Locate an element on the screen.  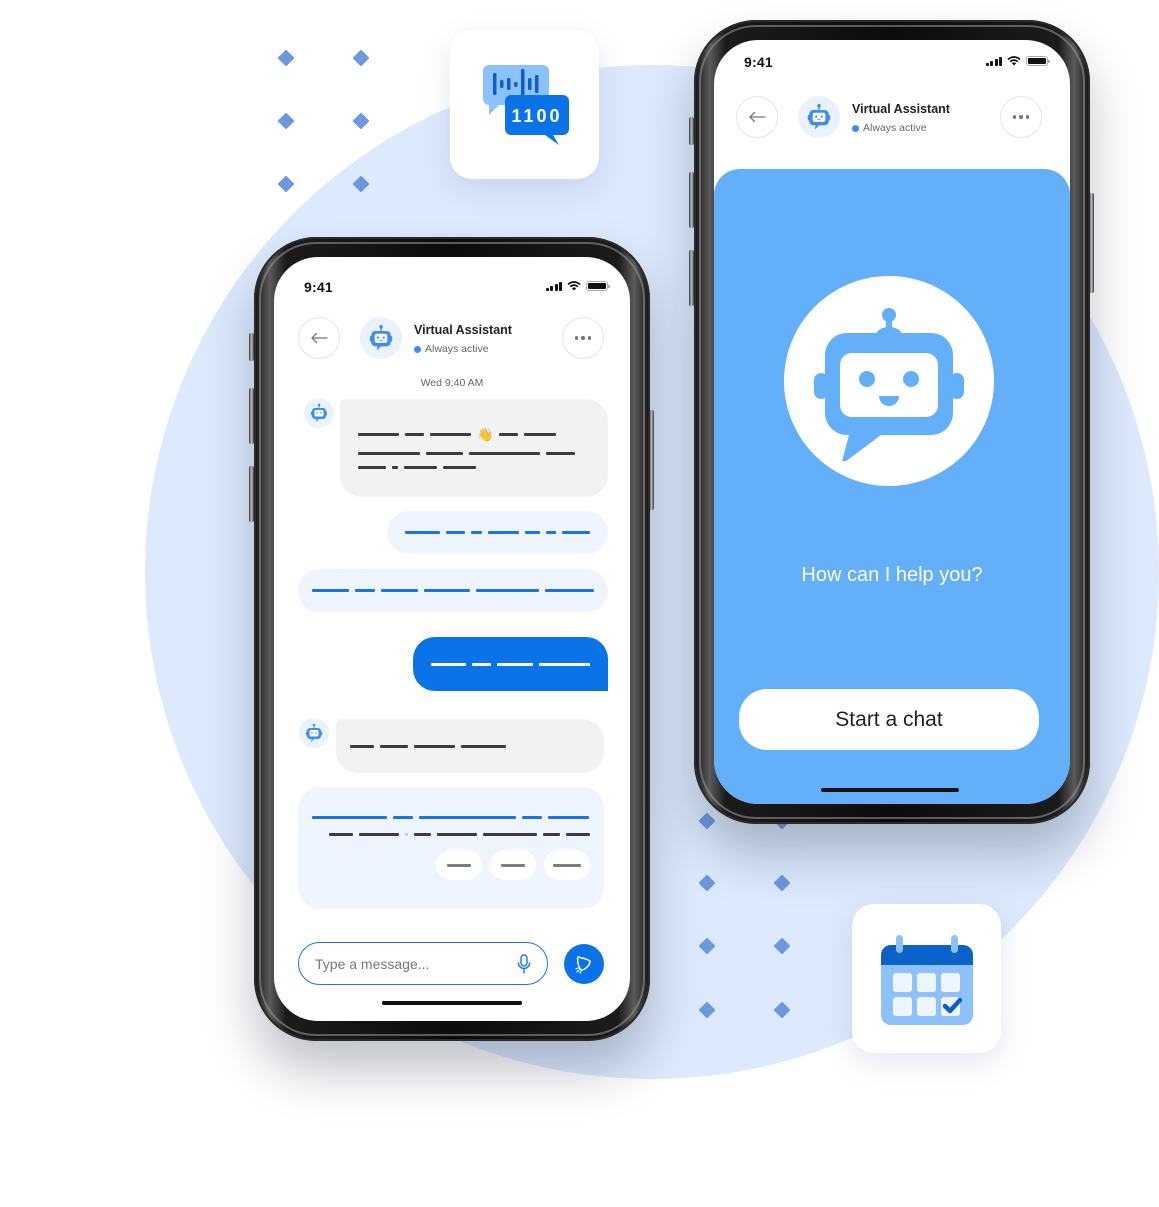
message-bubble-bot is located at coordinates (470, 746).